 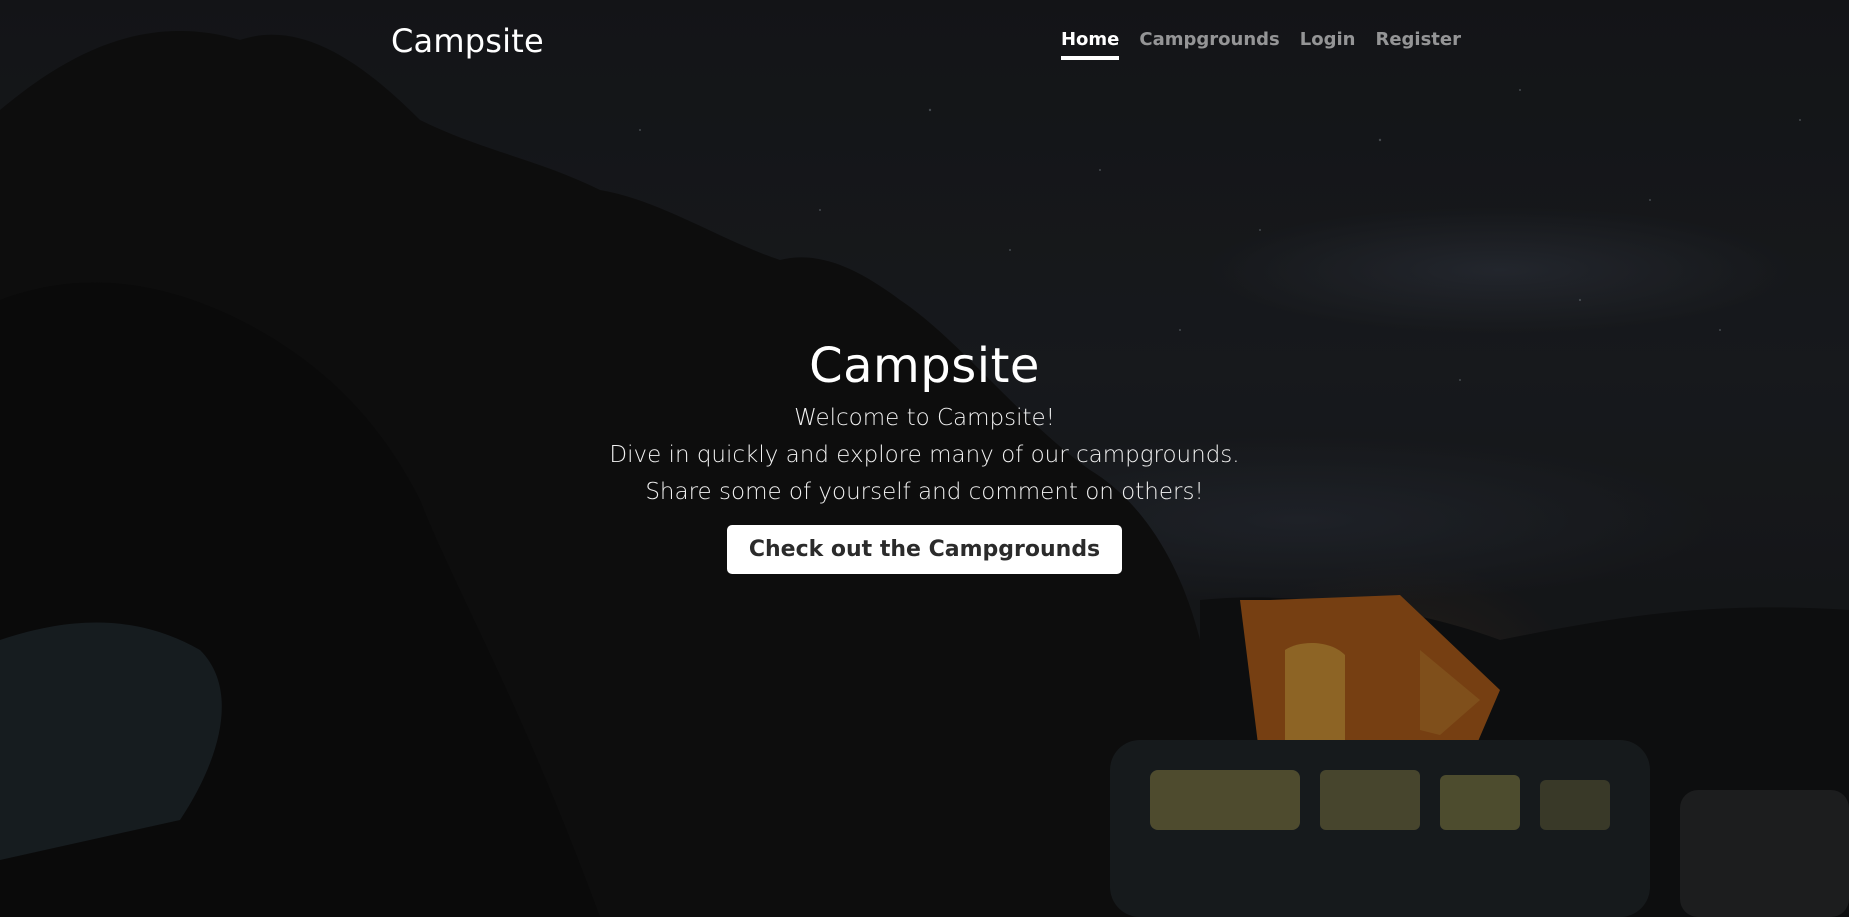 I want to click on nav-links: Home Campgrounds Login Register, so click(x=1260, y=44).